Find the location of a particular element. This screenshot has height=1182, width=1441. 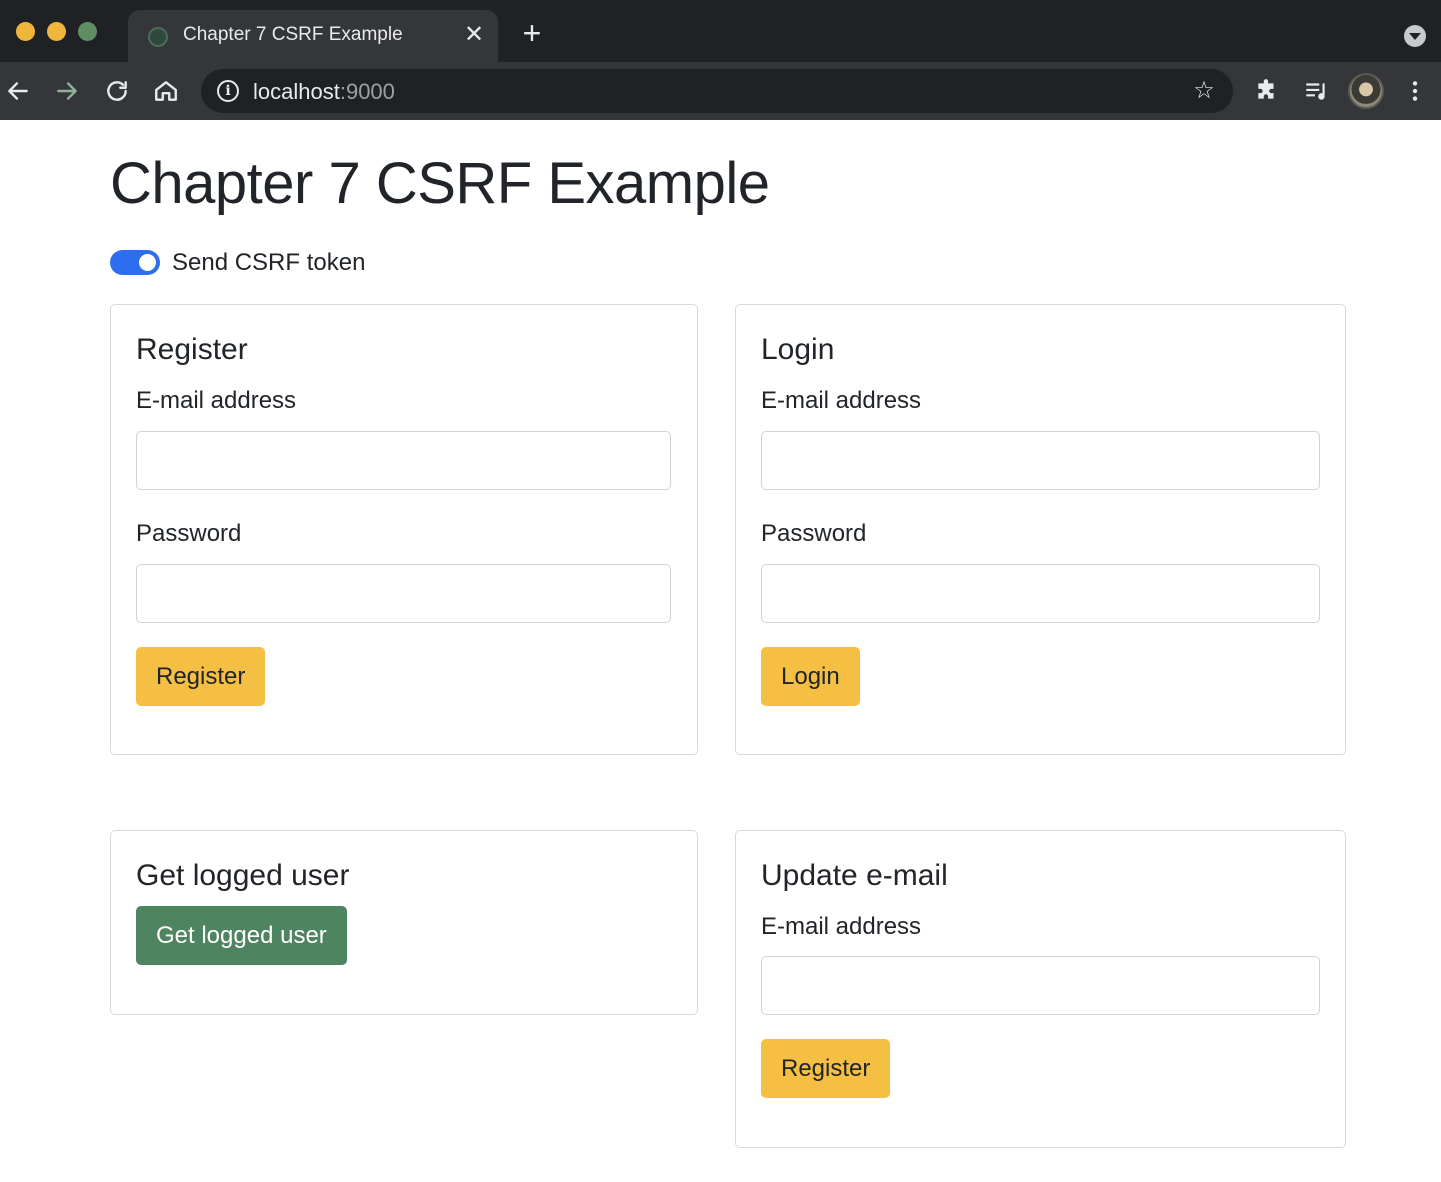

globe-icon is located at coordinates (158, 37).